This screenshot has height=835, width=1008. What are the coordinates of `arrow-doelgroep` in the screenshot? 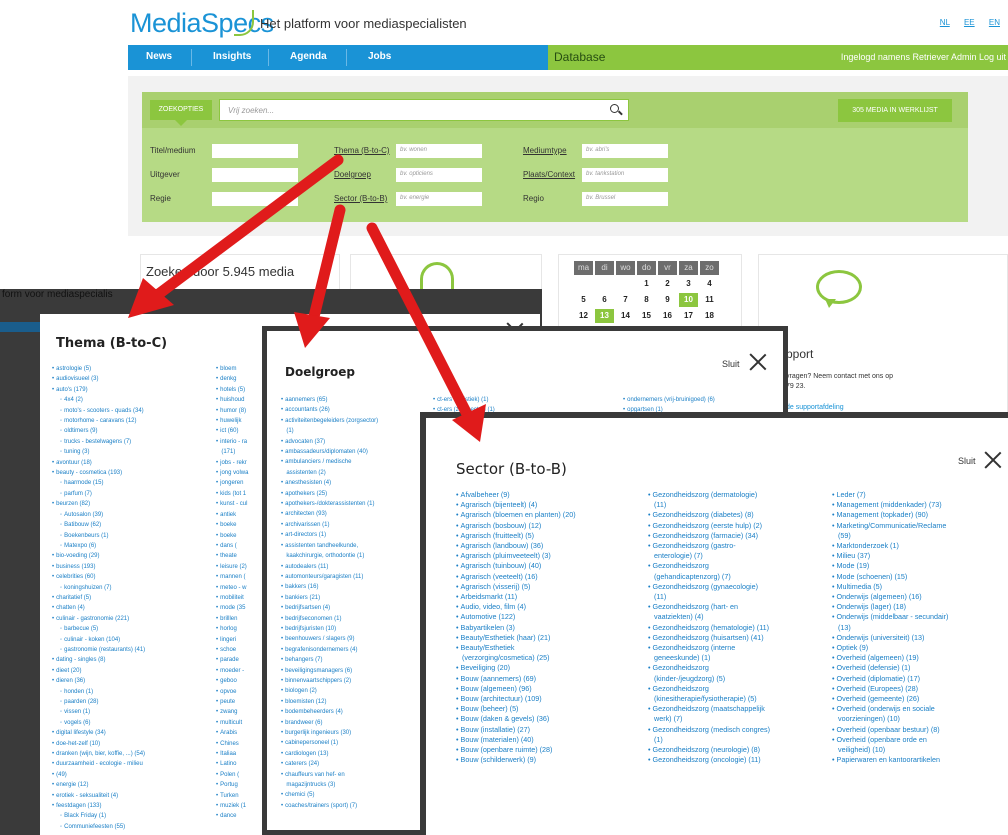 It's located at (326, 267).